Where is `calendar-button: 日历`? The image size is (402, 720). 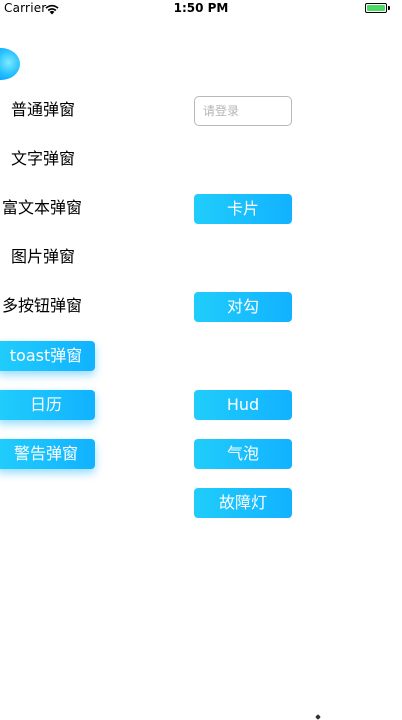 calendar-button: 日历 is located at coordinates (47, 405).